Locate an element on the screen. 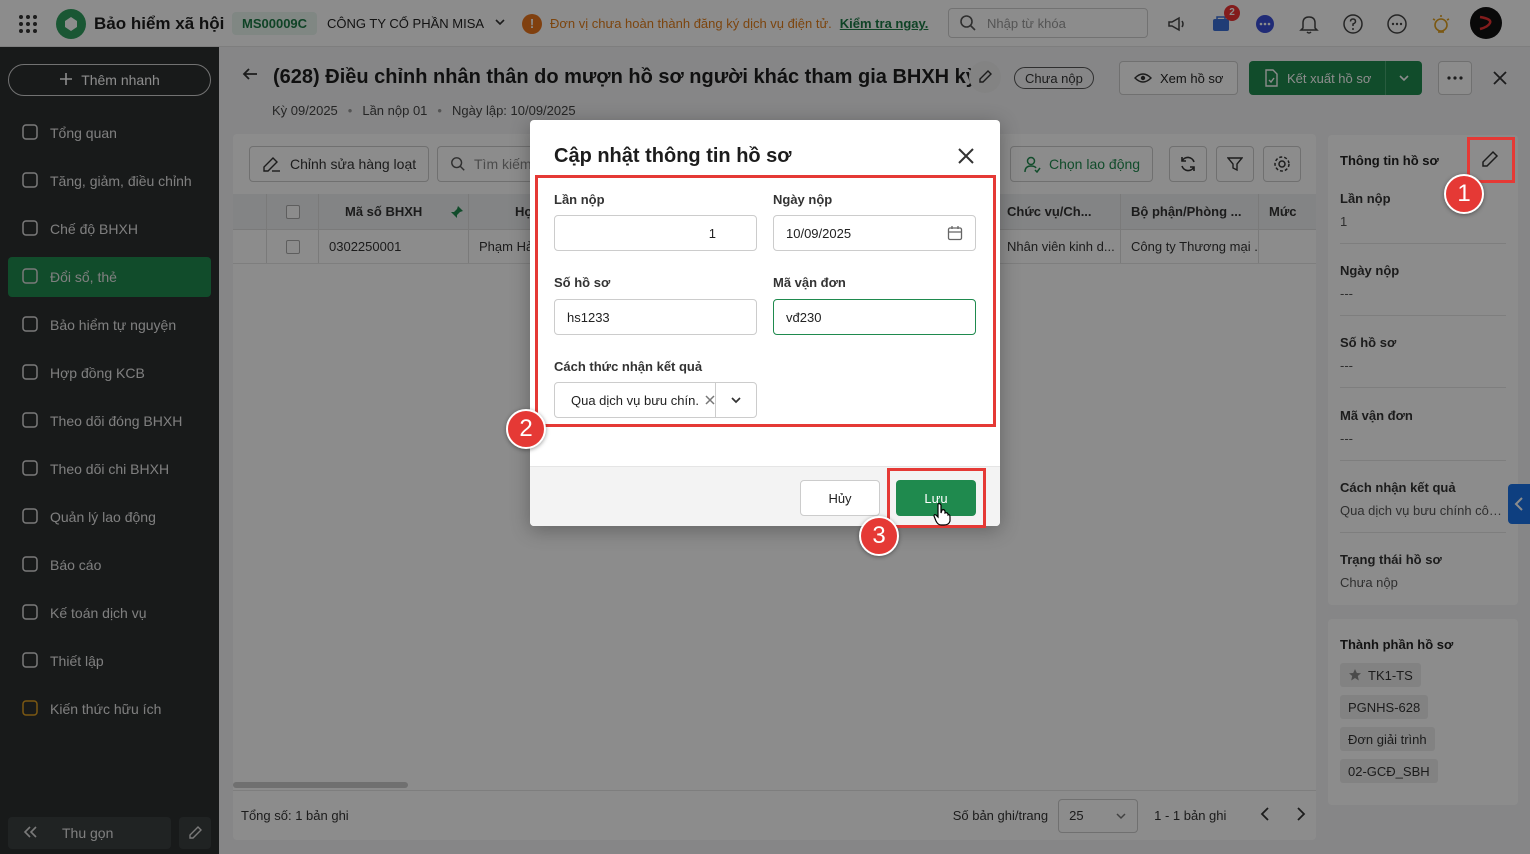 The height and width of the screenshot is (854, 1530). field-value: --- is located at coordinates (1346, 438).